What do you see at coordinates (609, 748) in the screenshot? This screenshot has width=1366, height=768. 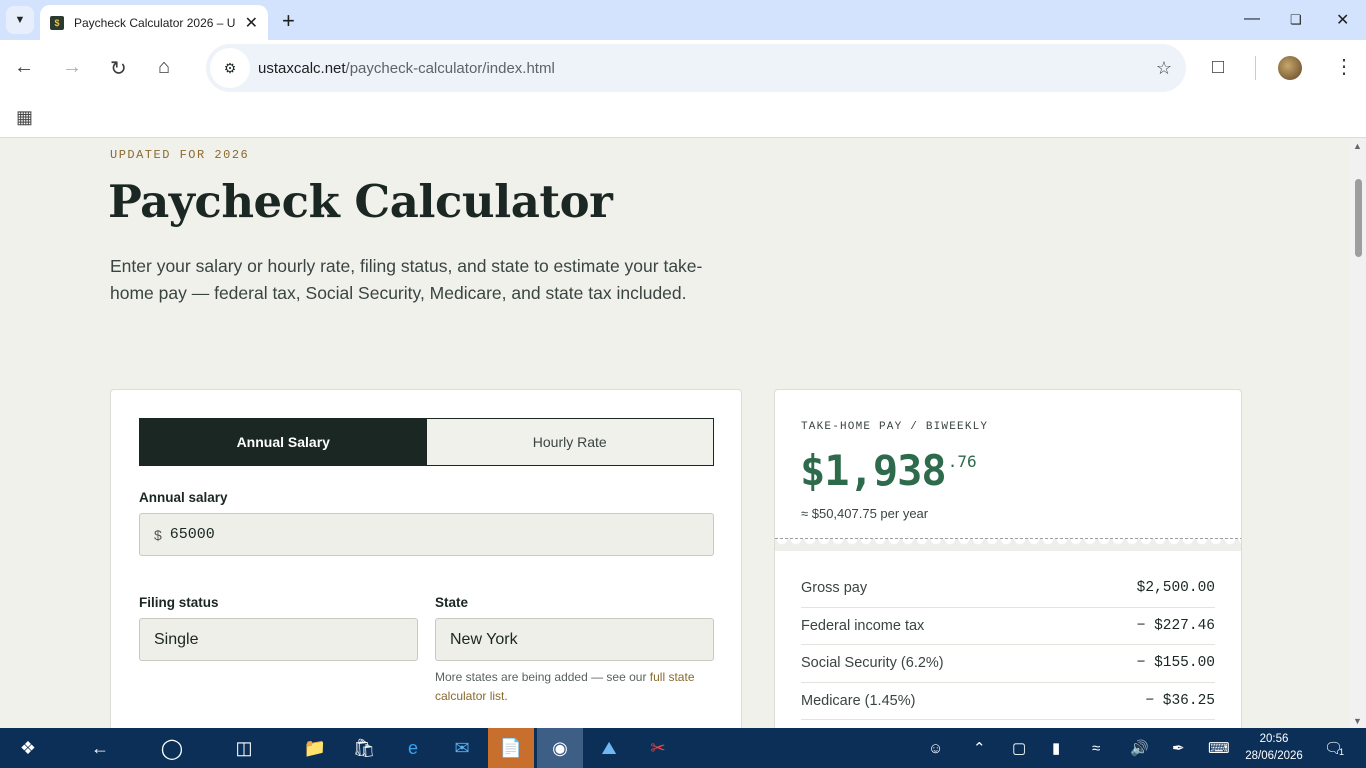 I see `photos-icon: ⛰` at bounding box center [609, 748].